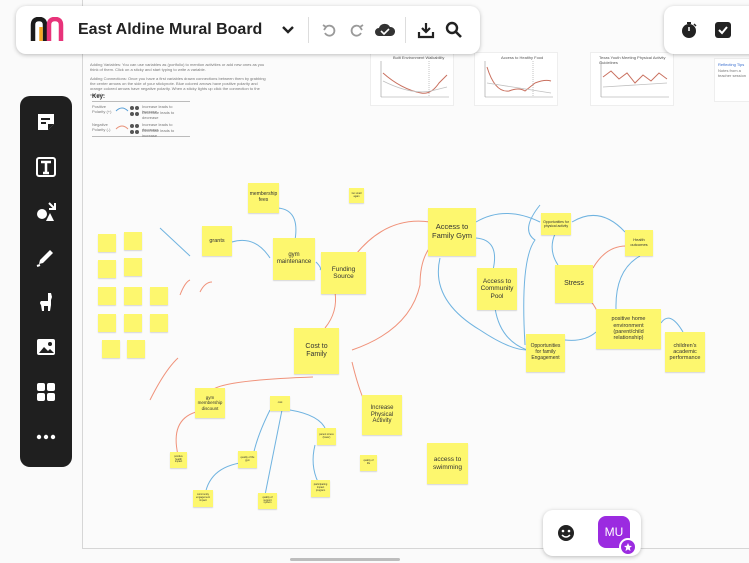 Image resolution: width=749 pixels, height=563 pixels. I want to click on sticky-note-tool-icon, so click(46, 122).